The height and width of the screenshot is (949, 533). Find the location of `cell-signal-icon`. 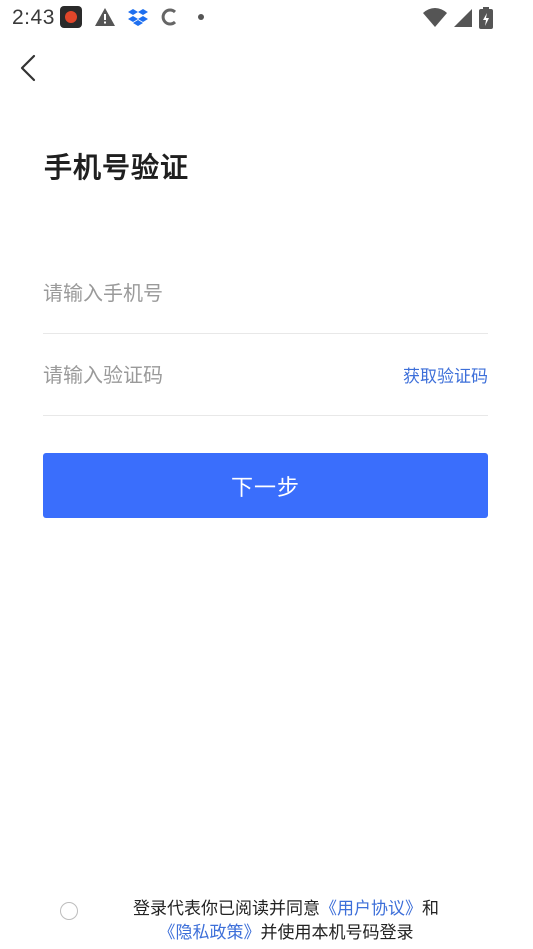

cell-signal-icon is located at coordinates (463, 18).